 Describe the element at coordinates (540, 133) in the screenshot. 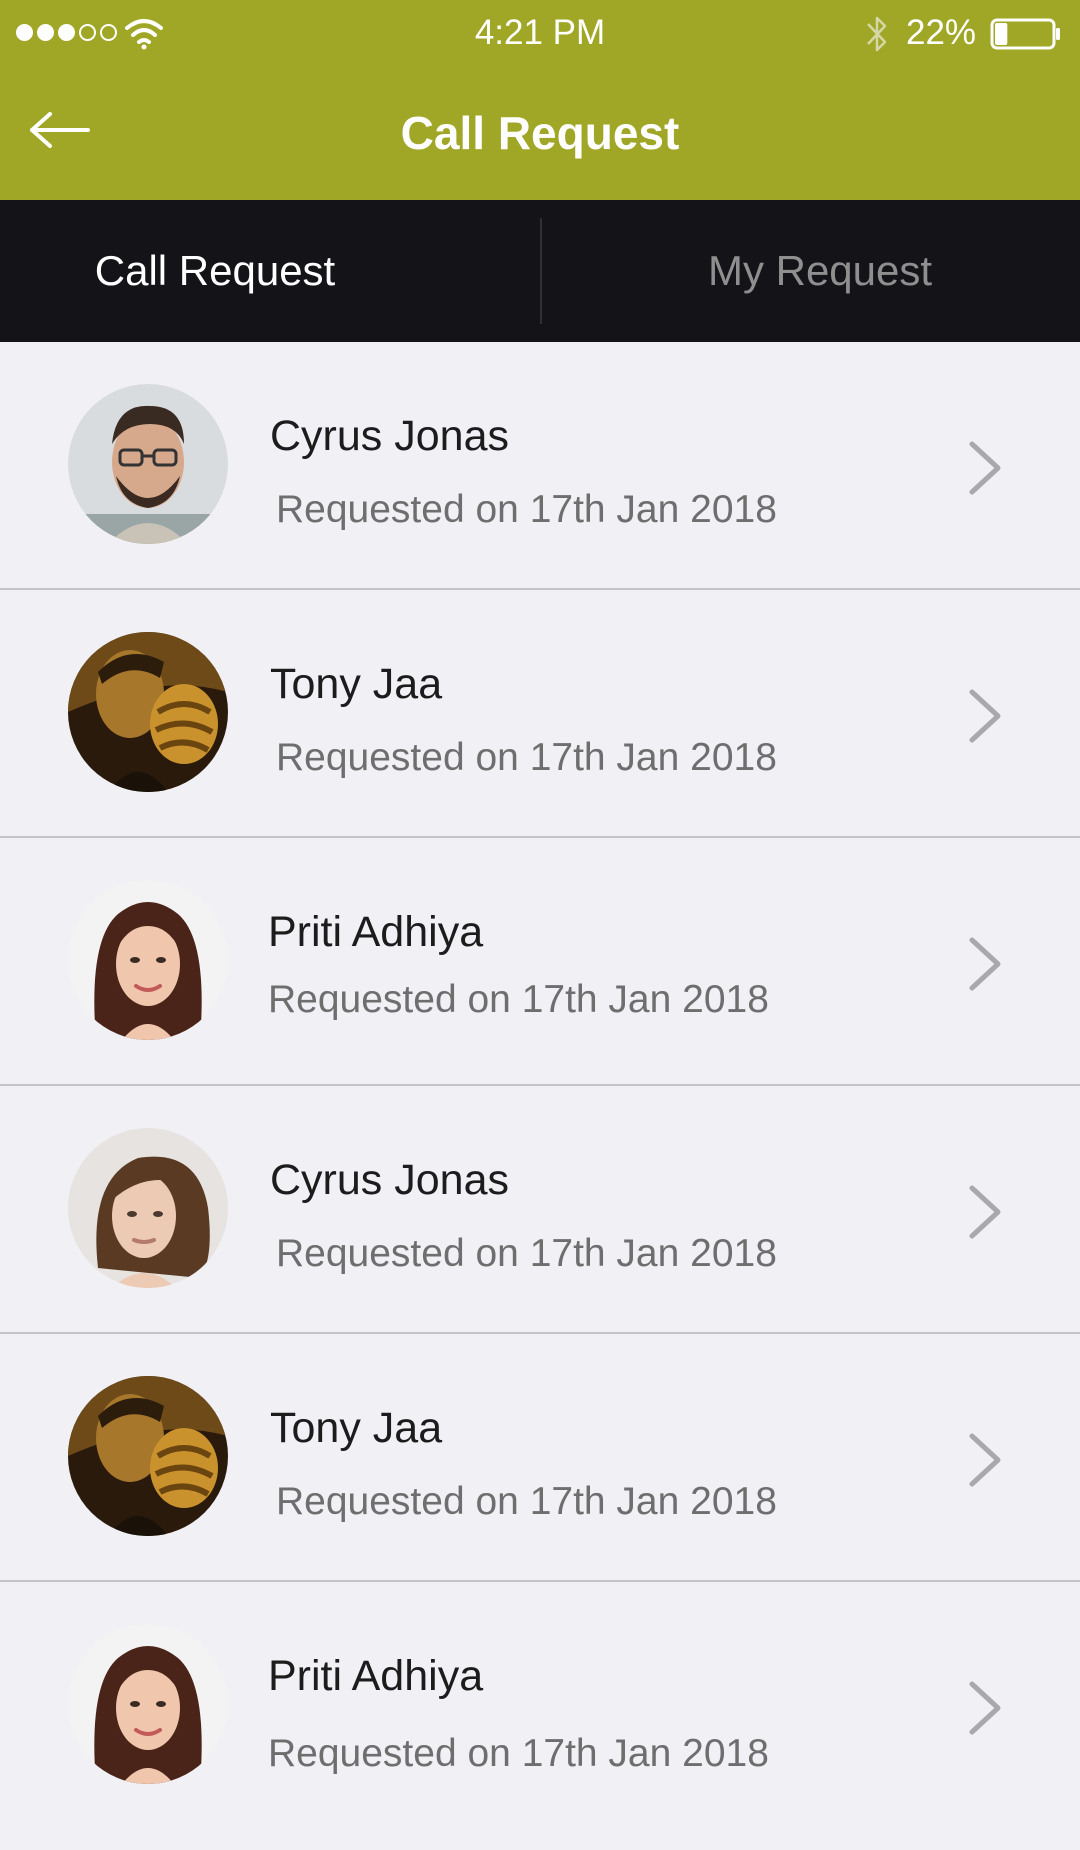

I see `page-title: Call Request` at that location.